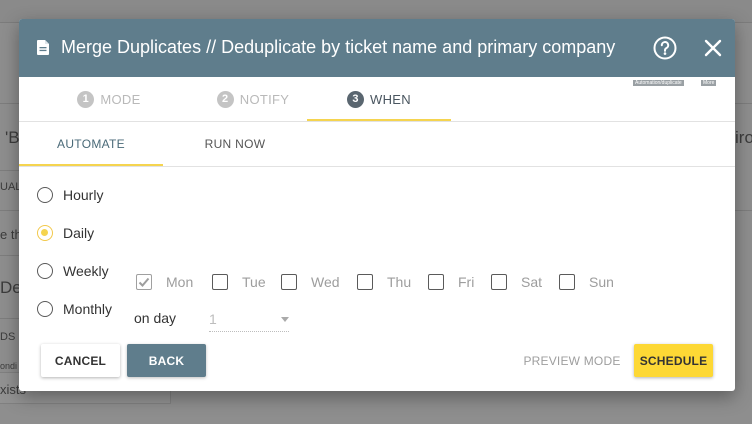 Image resolution: width=752 pixels, height=424 pixels. I want to click on radio-daily: Daily, so click(65, 233).